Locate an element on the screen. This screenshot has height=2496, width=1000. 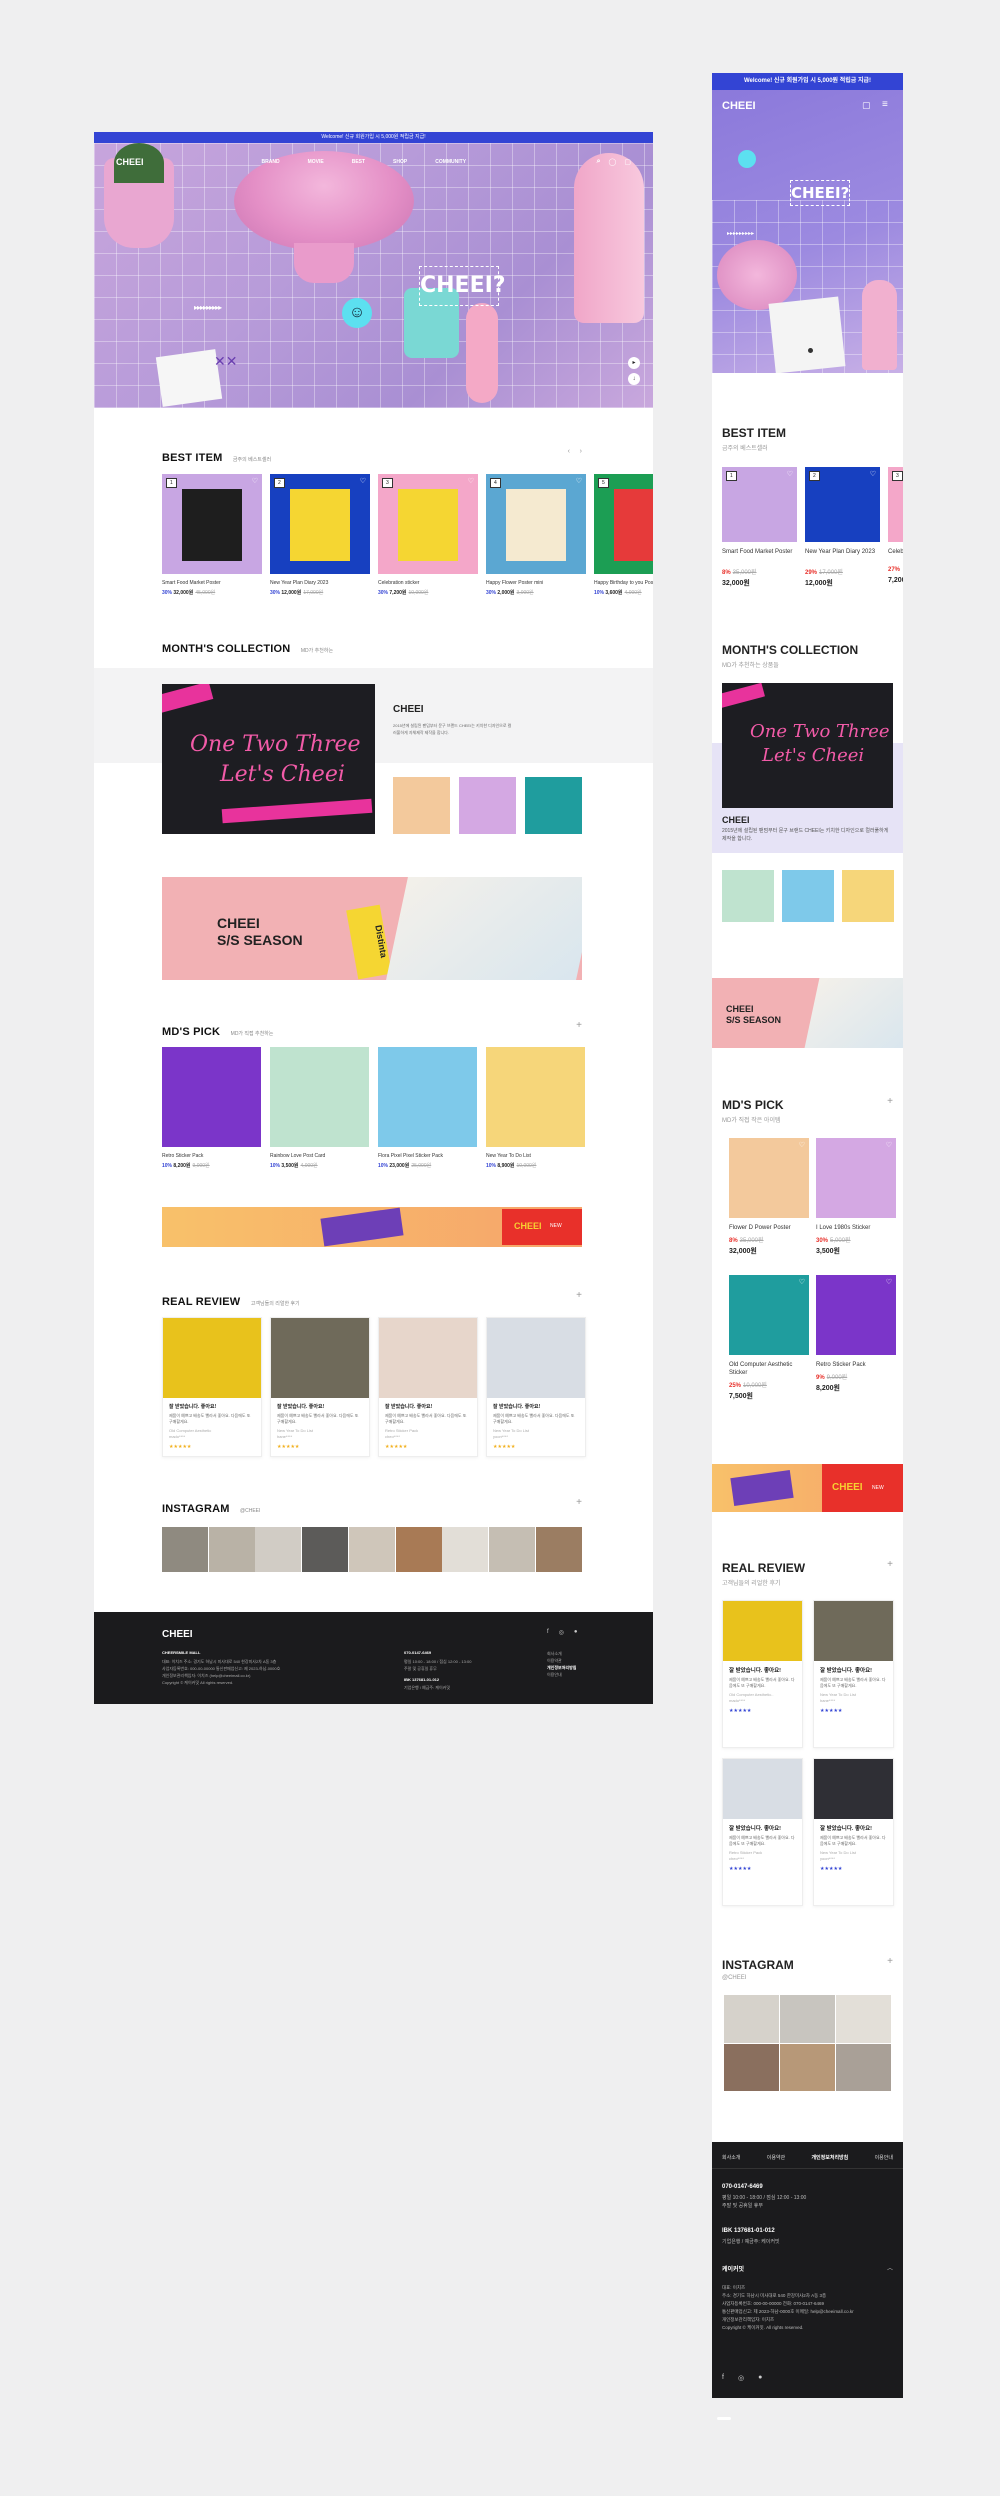
best-product-name: Celebration sticker is located at coordinates (428, 583).